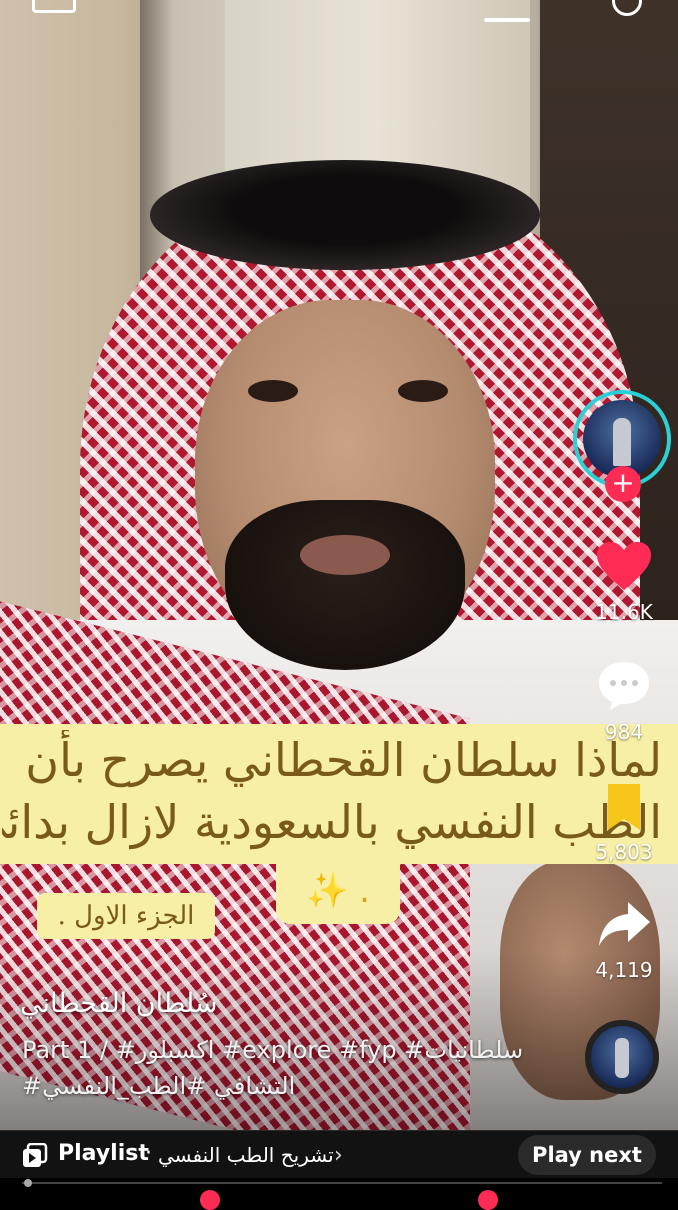  I want to click on chevron-right-icon: ›, so click(338, 1155).